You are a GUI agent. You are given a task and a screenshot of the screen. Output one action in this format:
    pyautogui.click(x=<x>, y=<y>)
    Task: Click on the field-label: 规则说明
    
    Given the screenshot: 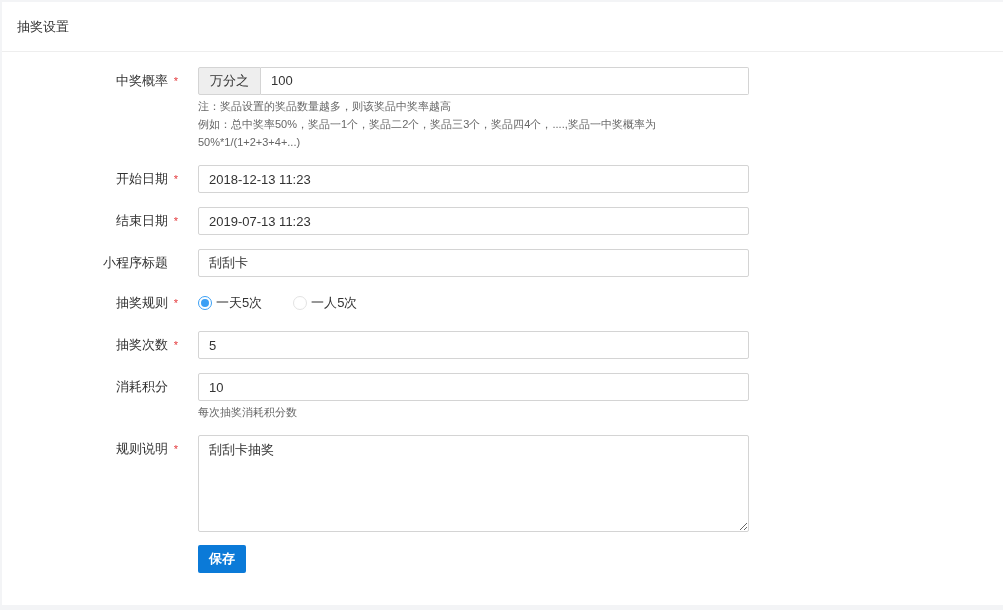 What is the action you would take?
    pyautogui.click(x=142, y=449)
    